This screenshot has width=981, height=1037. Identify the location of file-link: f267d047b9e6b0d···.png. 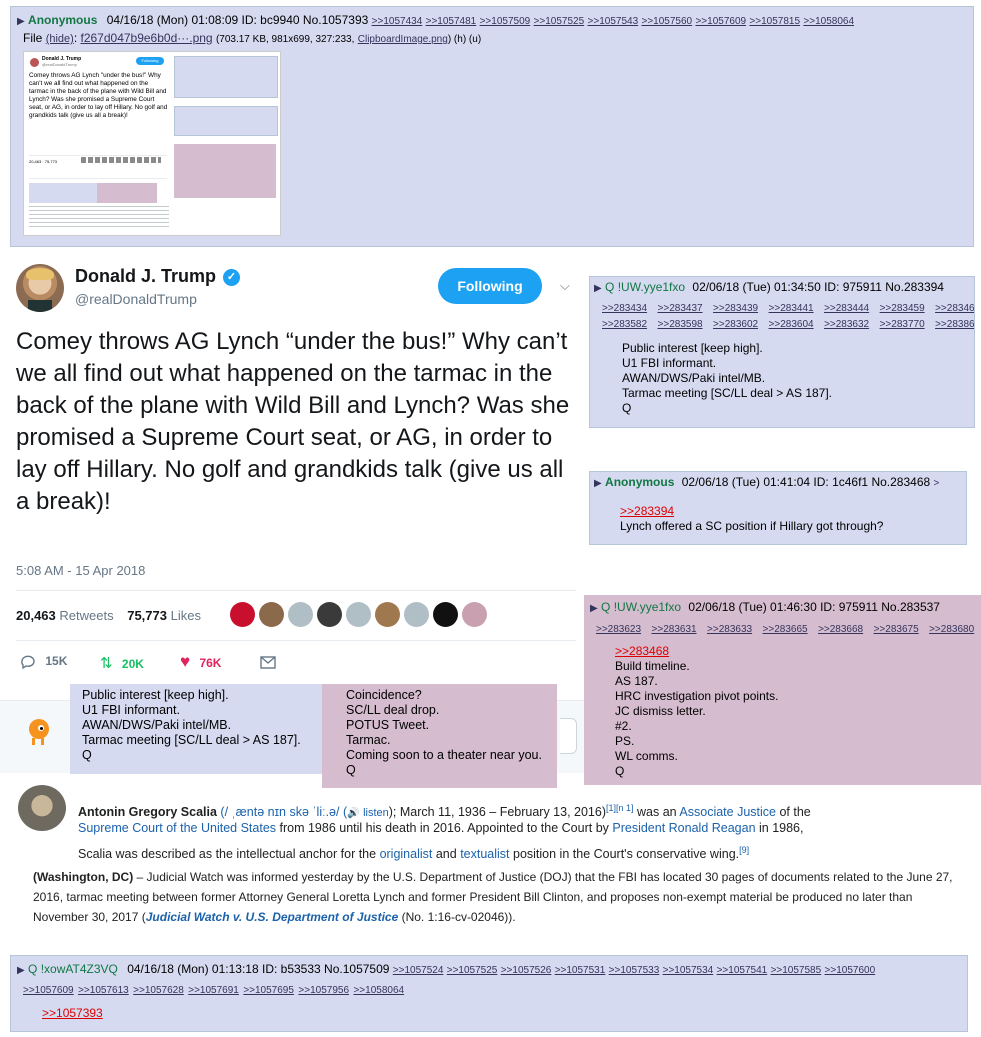
(146, 38).